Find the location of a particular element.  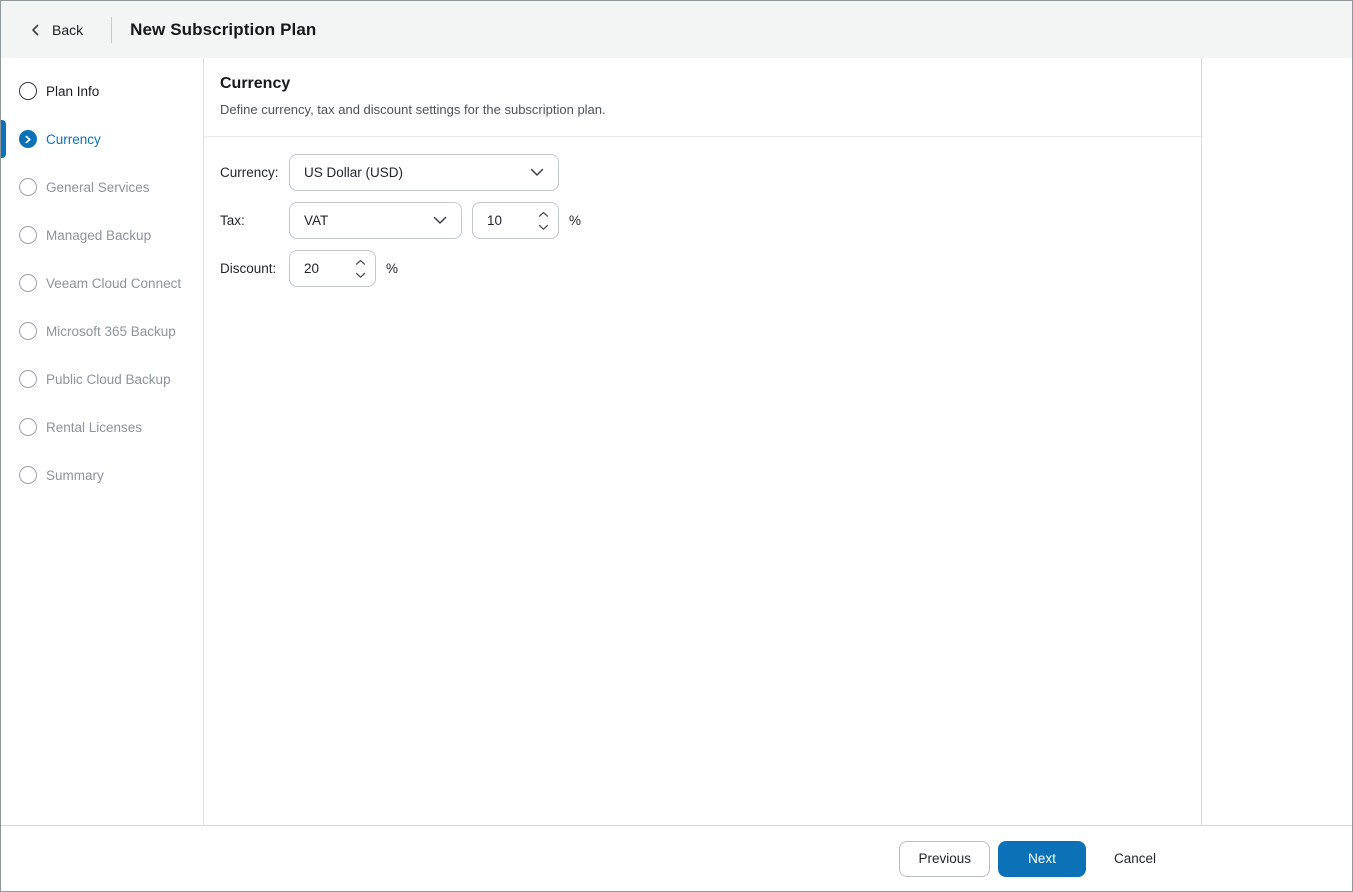

next-button: Next is located at coordinates (1041, 858).